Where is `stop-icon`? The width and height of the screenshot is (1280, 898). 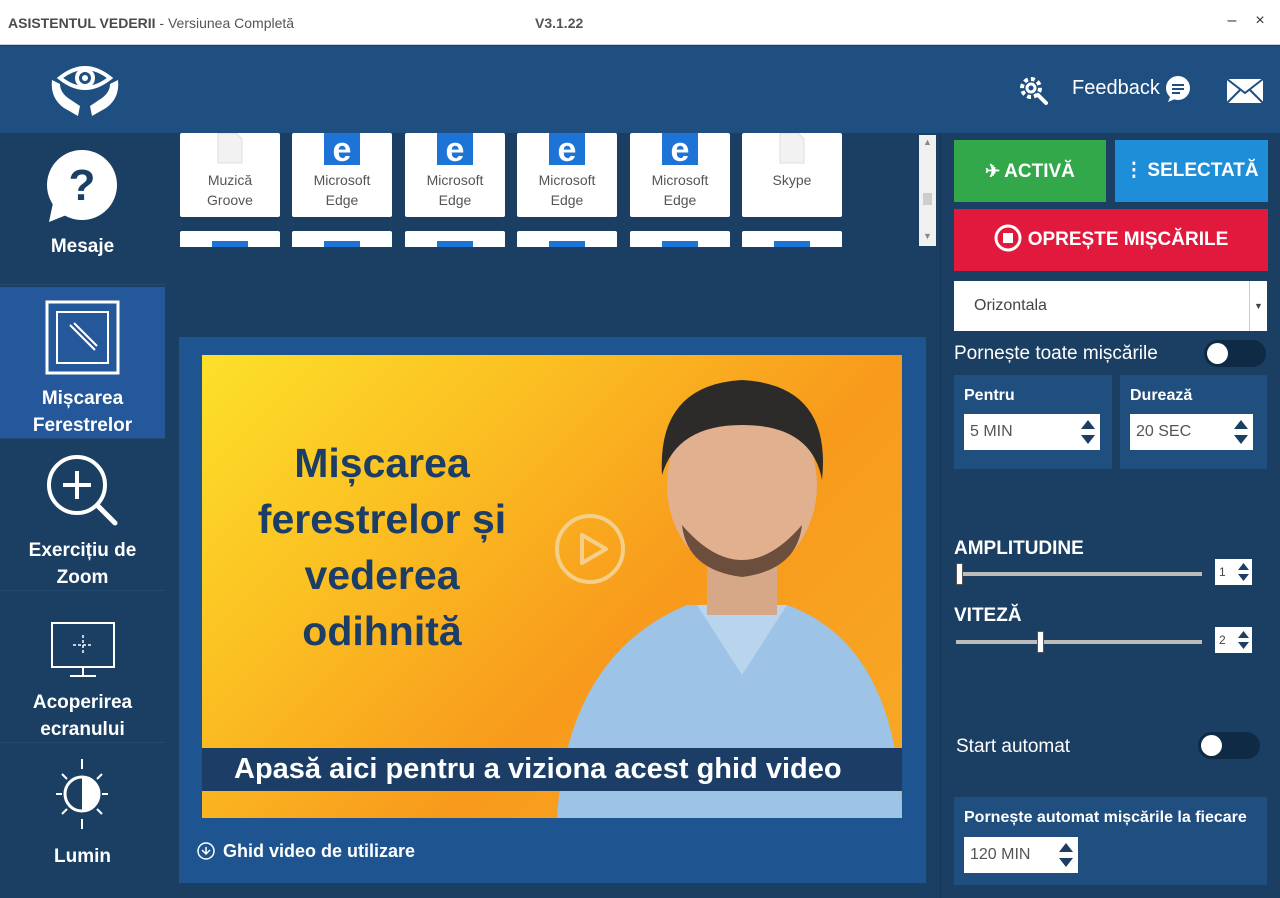
stop-icon is located at coordinates (1008, 238).